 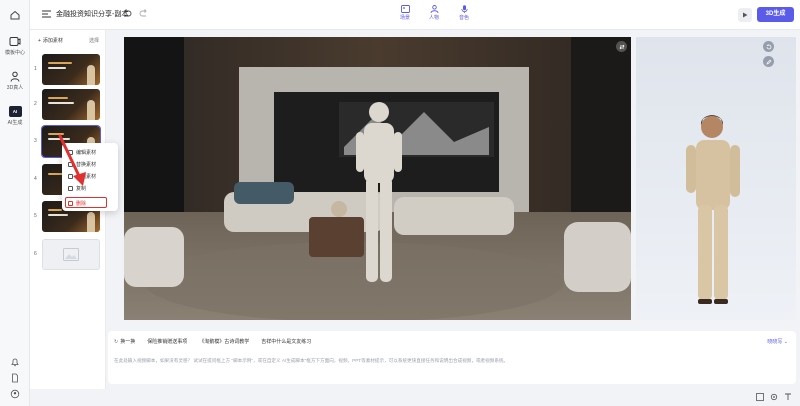 I want to click on swap-view-button, so click(x=621, y=46).